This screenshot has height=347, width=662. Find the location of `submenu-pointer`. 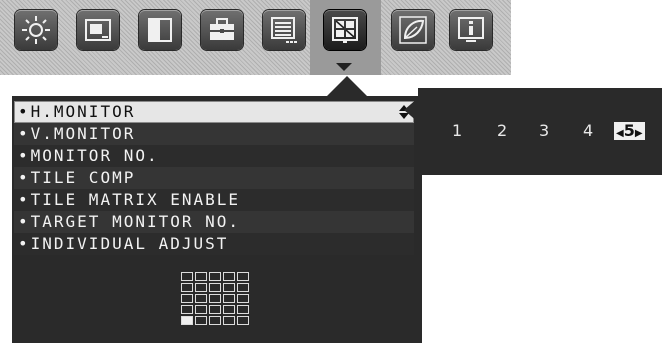

submenu-pointer is located at coordinates (411, 110).